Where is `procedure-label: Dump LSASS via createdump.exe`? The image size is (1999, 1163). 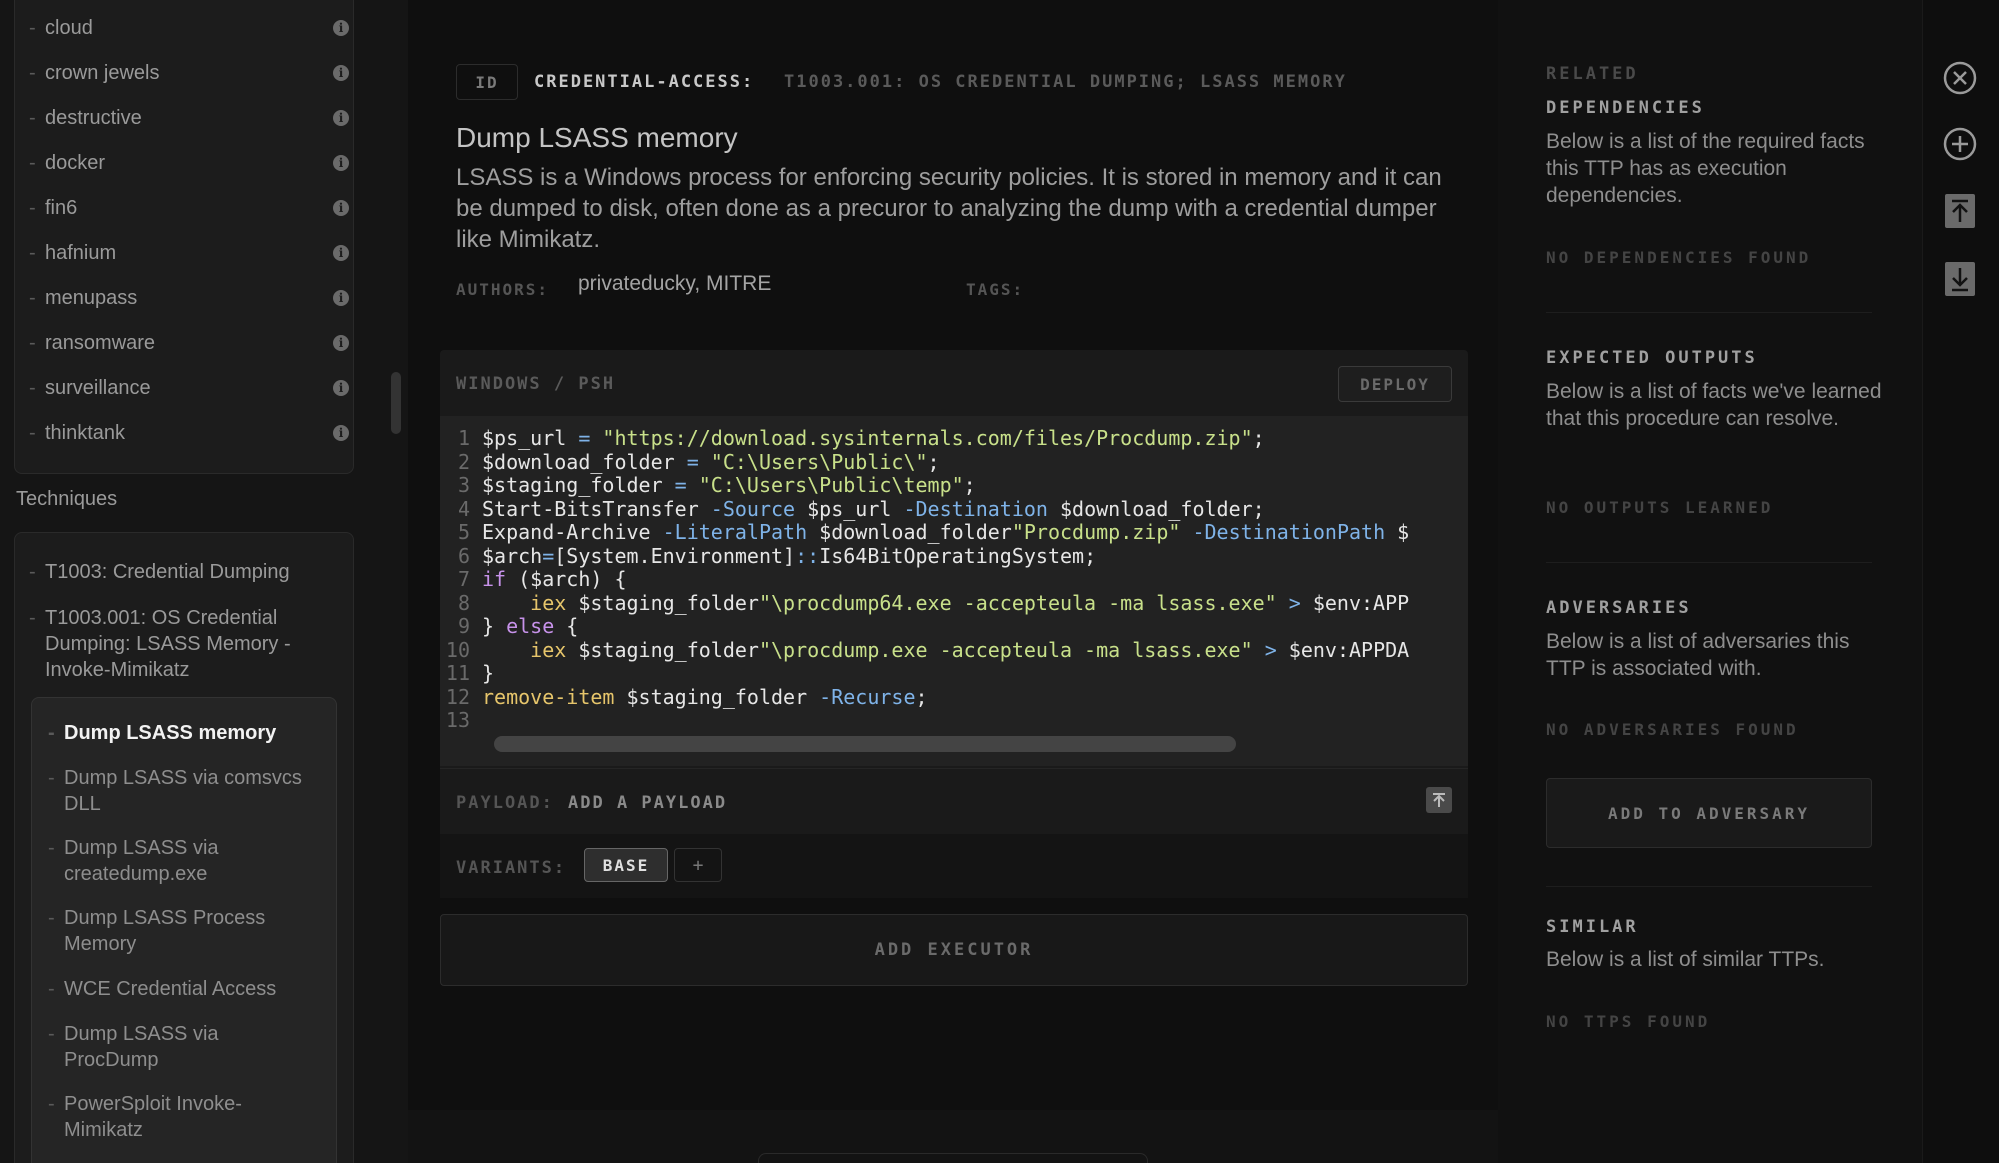 procedure-label: Dump LSASS via createdump.exe is located at coordinates (141, 861).